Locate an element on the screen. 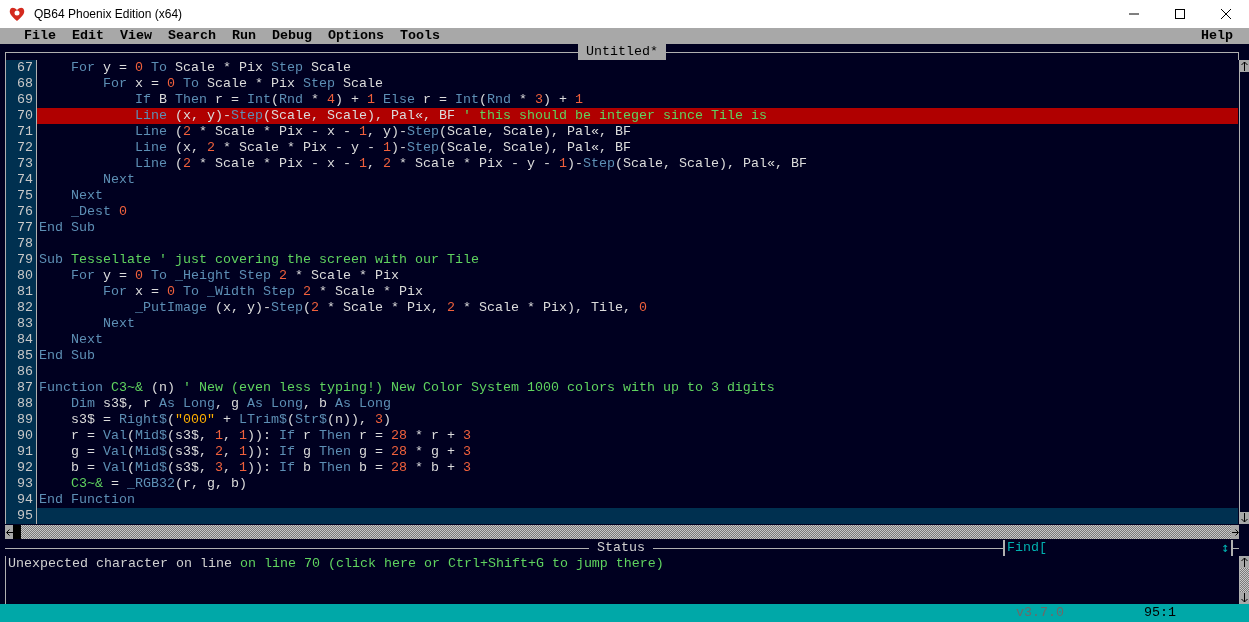 The width and height of the screenshot is (1249, 622). line-number: 91 is located at coordinates (21, 452).